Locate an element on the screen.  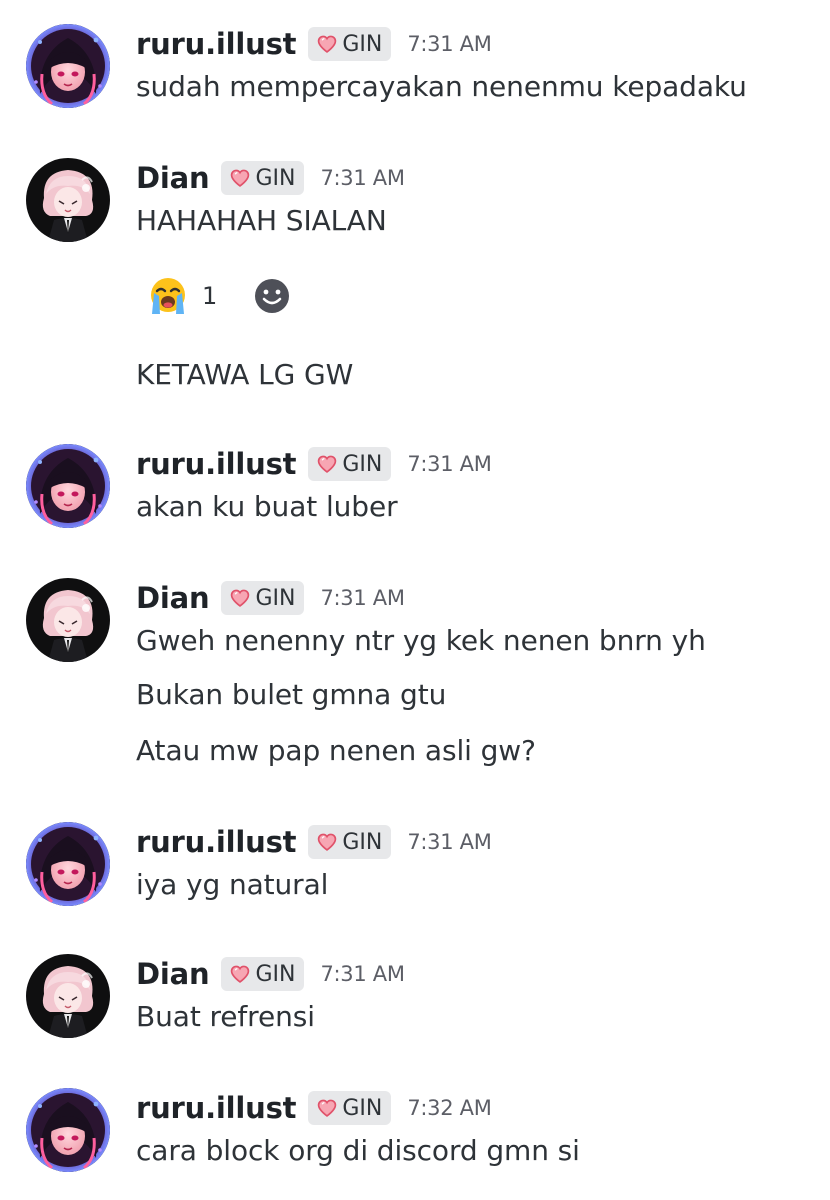
smiley-add-reaction-icon is located at coordinates (272, 296).